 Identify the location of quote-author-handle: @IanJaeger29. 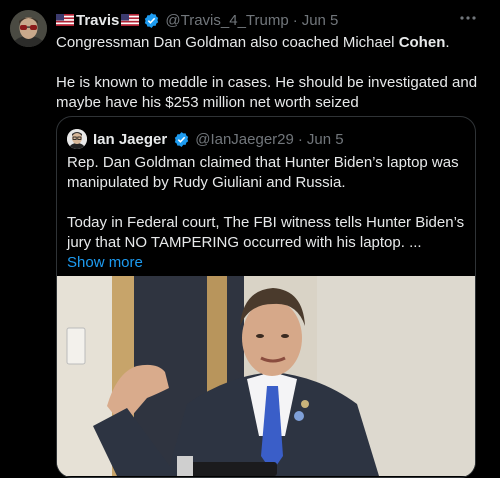
(244, 139).